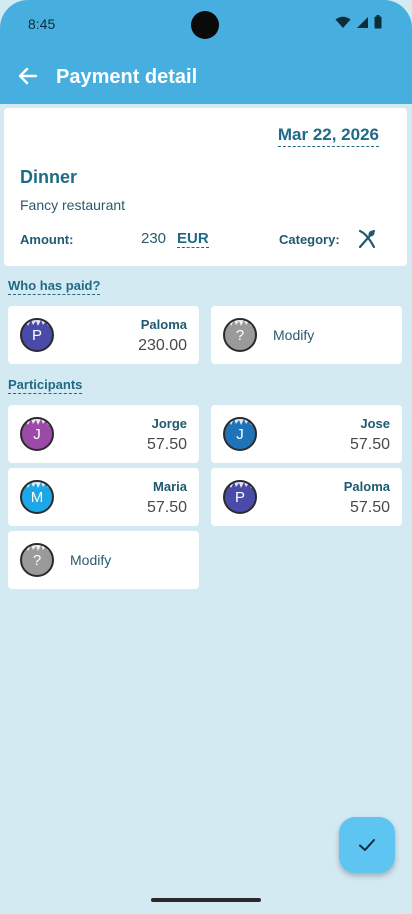 This screenshot has height=914, width=412. I want to click on app-bar: 8:45 Payment detail, so click(206, 52).